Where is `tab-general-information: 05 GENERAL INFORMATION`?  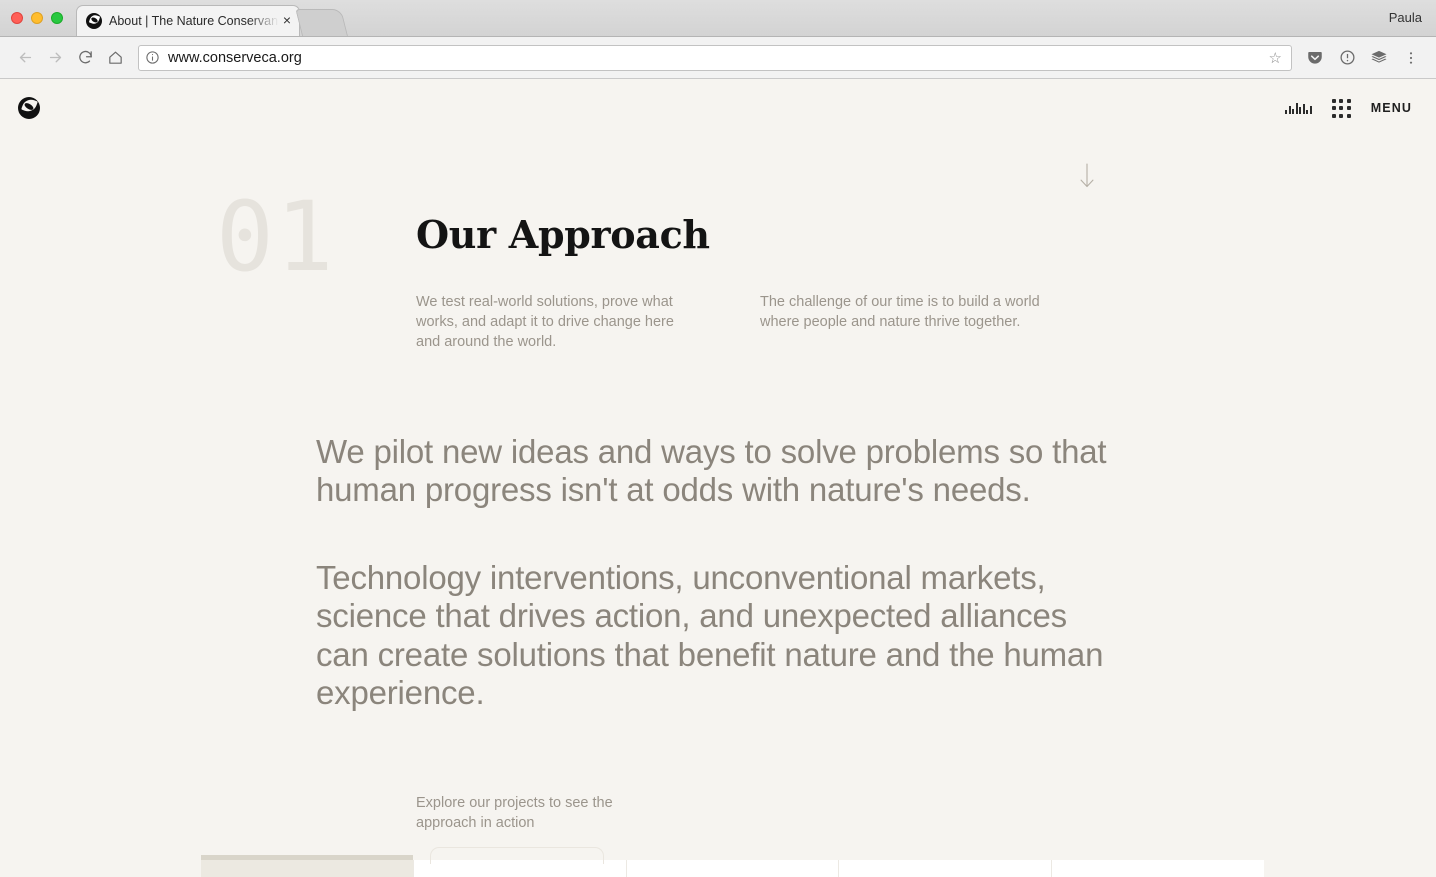 tab-general-information: 05 GENERAL INFORMATION is located at coordinates (1157, 868).